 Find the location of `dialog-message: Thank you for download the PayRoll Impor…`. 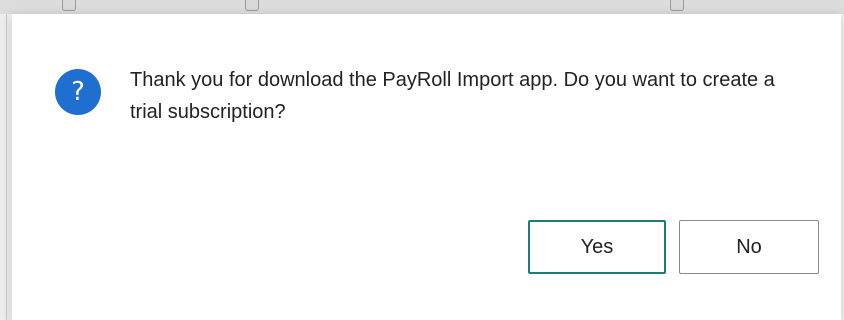

dialog-message: Thank you for download the PayRoll Impor… is located at coordinates (452, 96).